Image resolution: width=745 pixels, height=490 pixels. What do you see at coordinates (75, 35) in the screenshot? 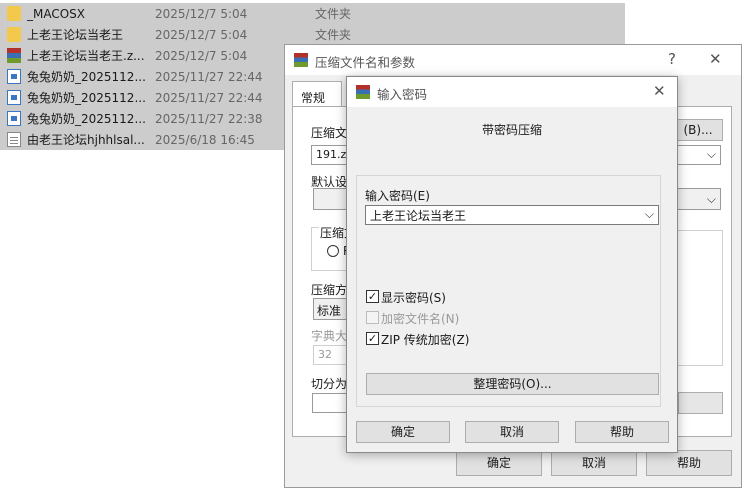
I see `file-name: 上老王论坛当老王` at bounding box center [75, 35].